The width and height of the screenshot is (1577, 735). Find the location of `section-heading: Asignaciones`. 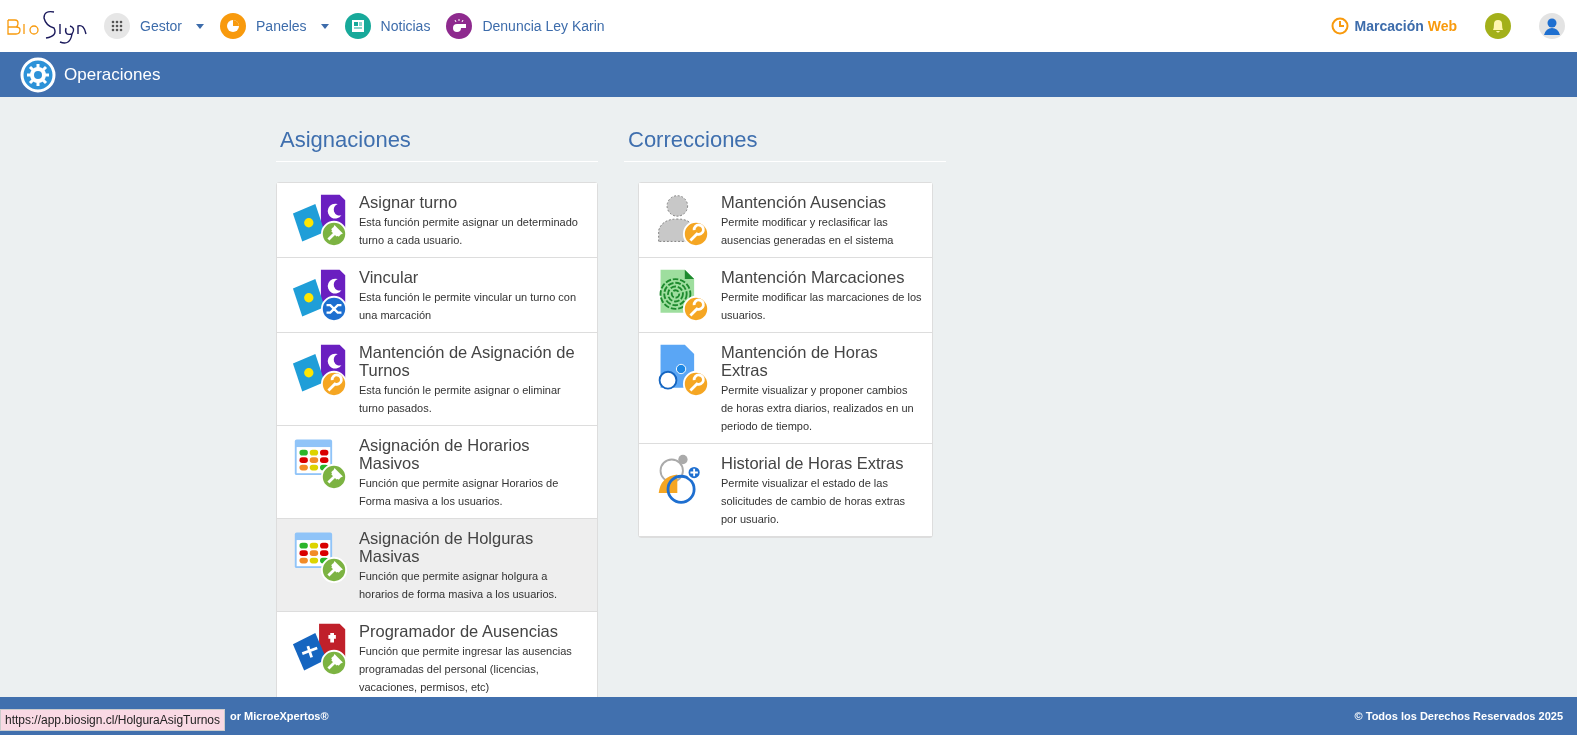

section-heading: Asignaciones is located at coordinates (437, 144).